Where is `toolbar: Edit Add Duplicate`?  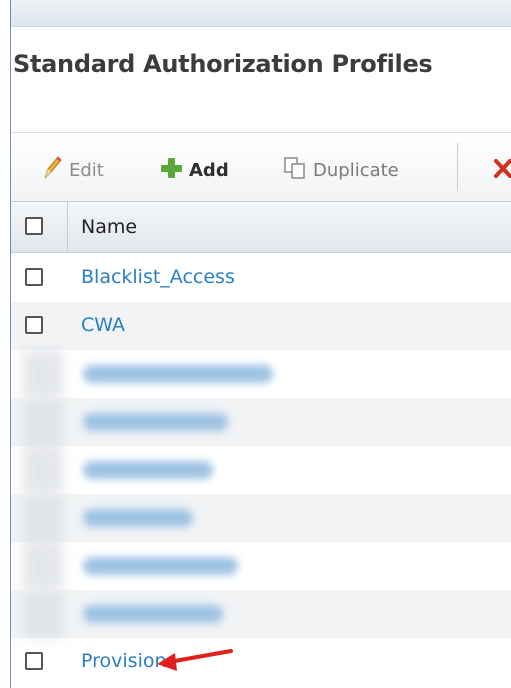
toolbar: Edit Add Duplicate is located at coordinates (261, 167).